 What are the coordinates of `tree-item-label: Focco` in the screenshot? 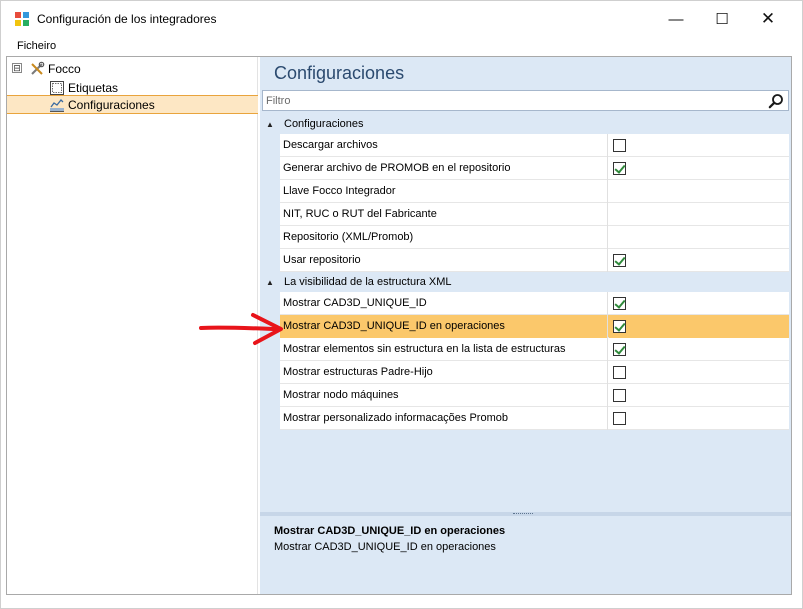 It's located at (64, 68).